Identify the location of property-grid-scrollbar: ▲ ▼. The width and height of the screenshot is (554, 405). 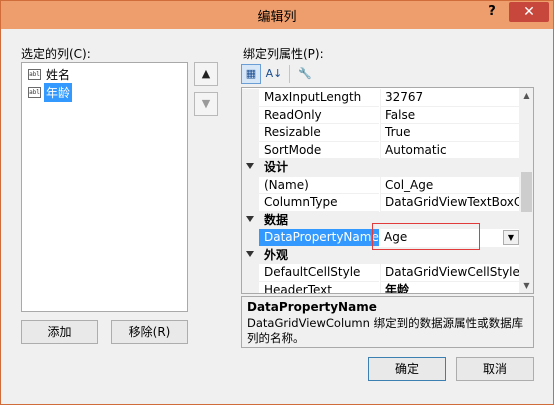
(526, 190).